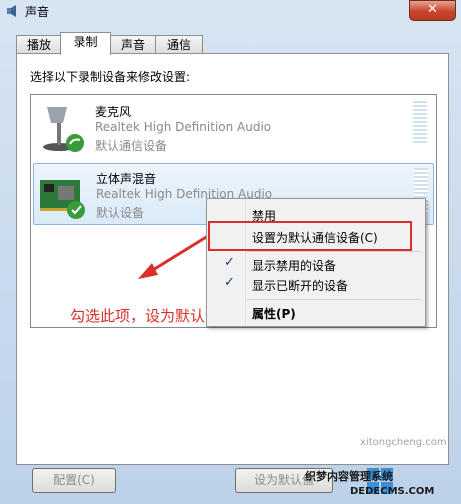 This screenshot has width=461, height=504. What do you see at coordinates (274, 313) in the screenshot?
I see `menu-item-properties: 属性(P)` at bounding box center [274, 313].